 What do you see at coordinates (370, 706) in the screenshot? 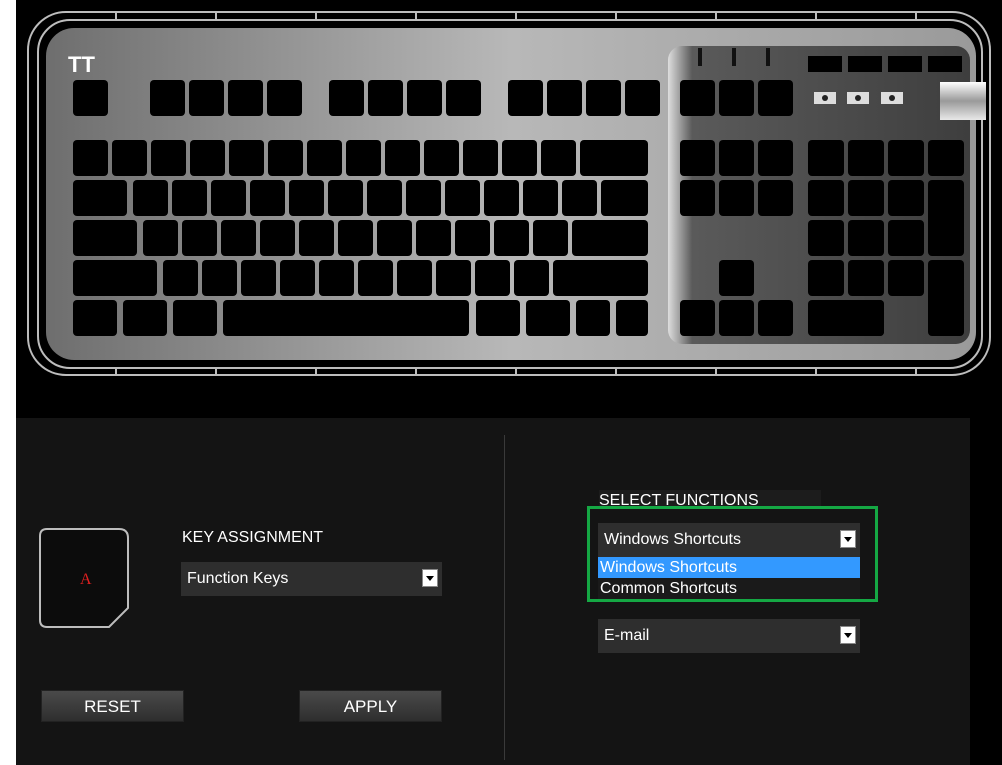
I see `apply-button: APPLY` at bounding box center [370, 706].